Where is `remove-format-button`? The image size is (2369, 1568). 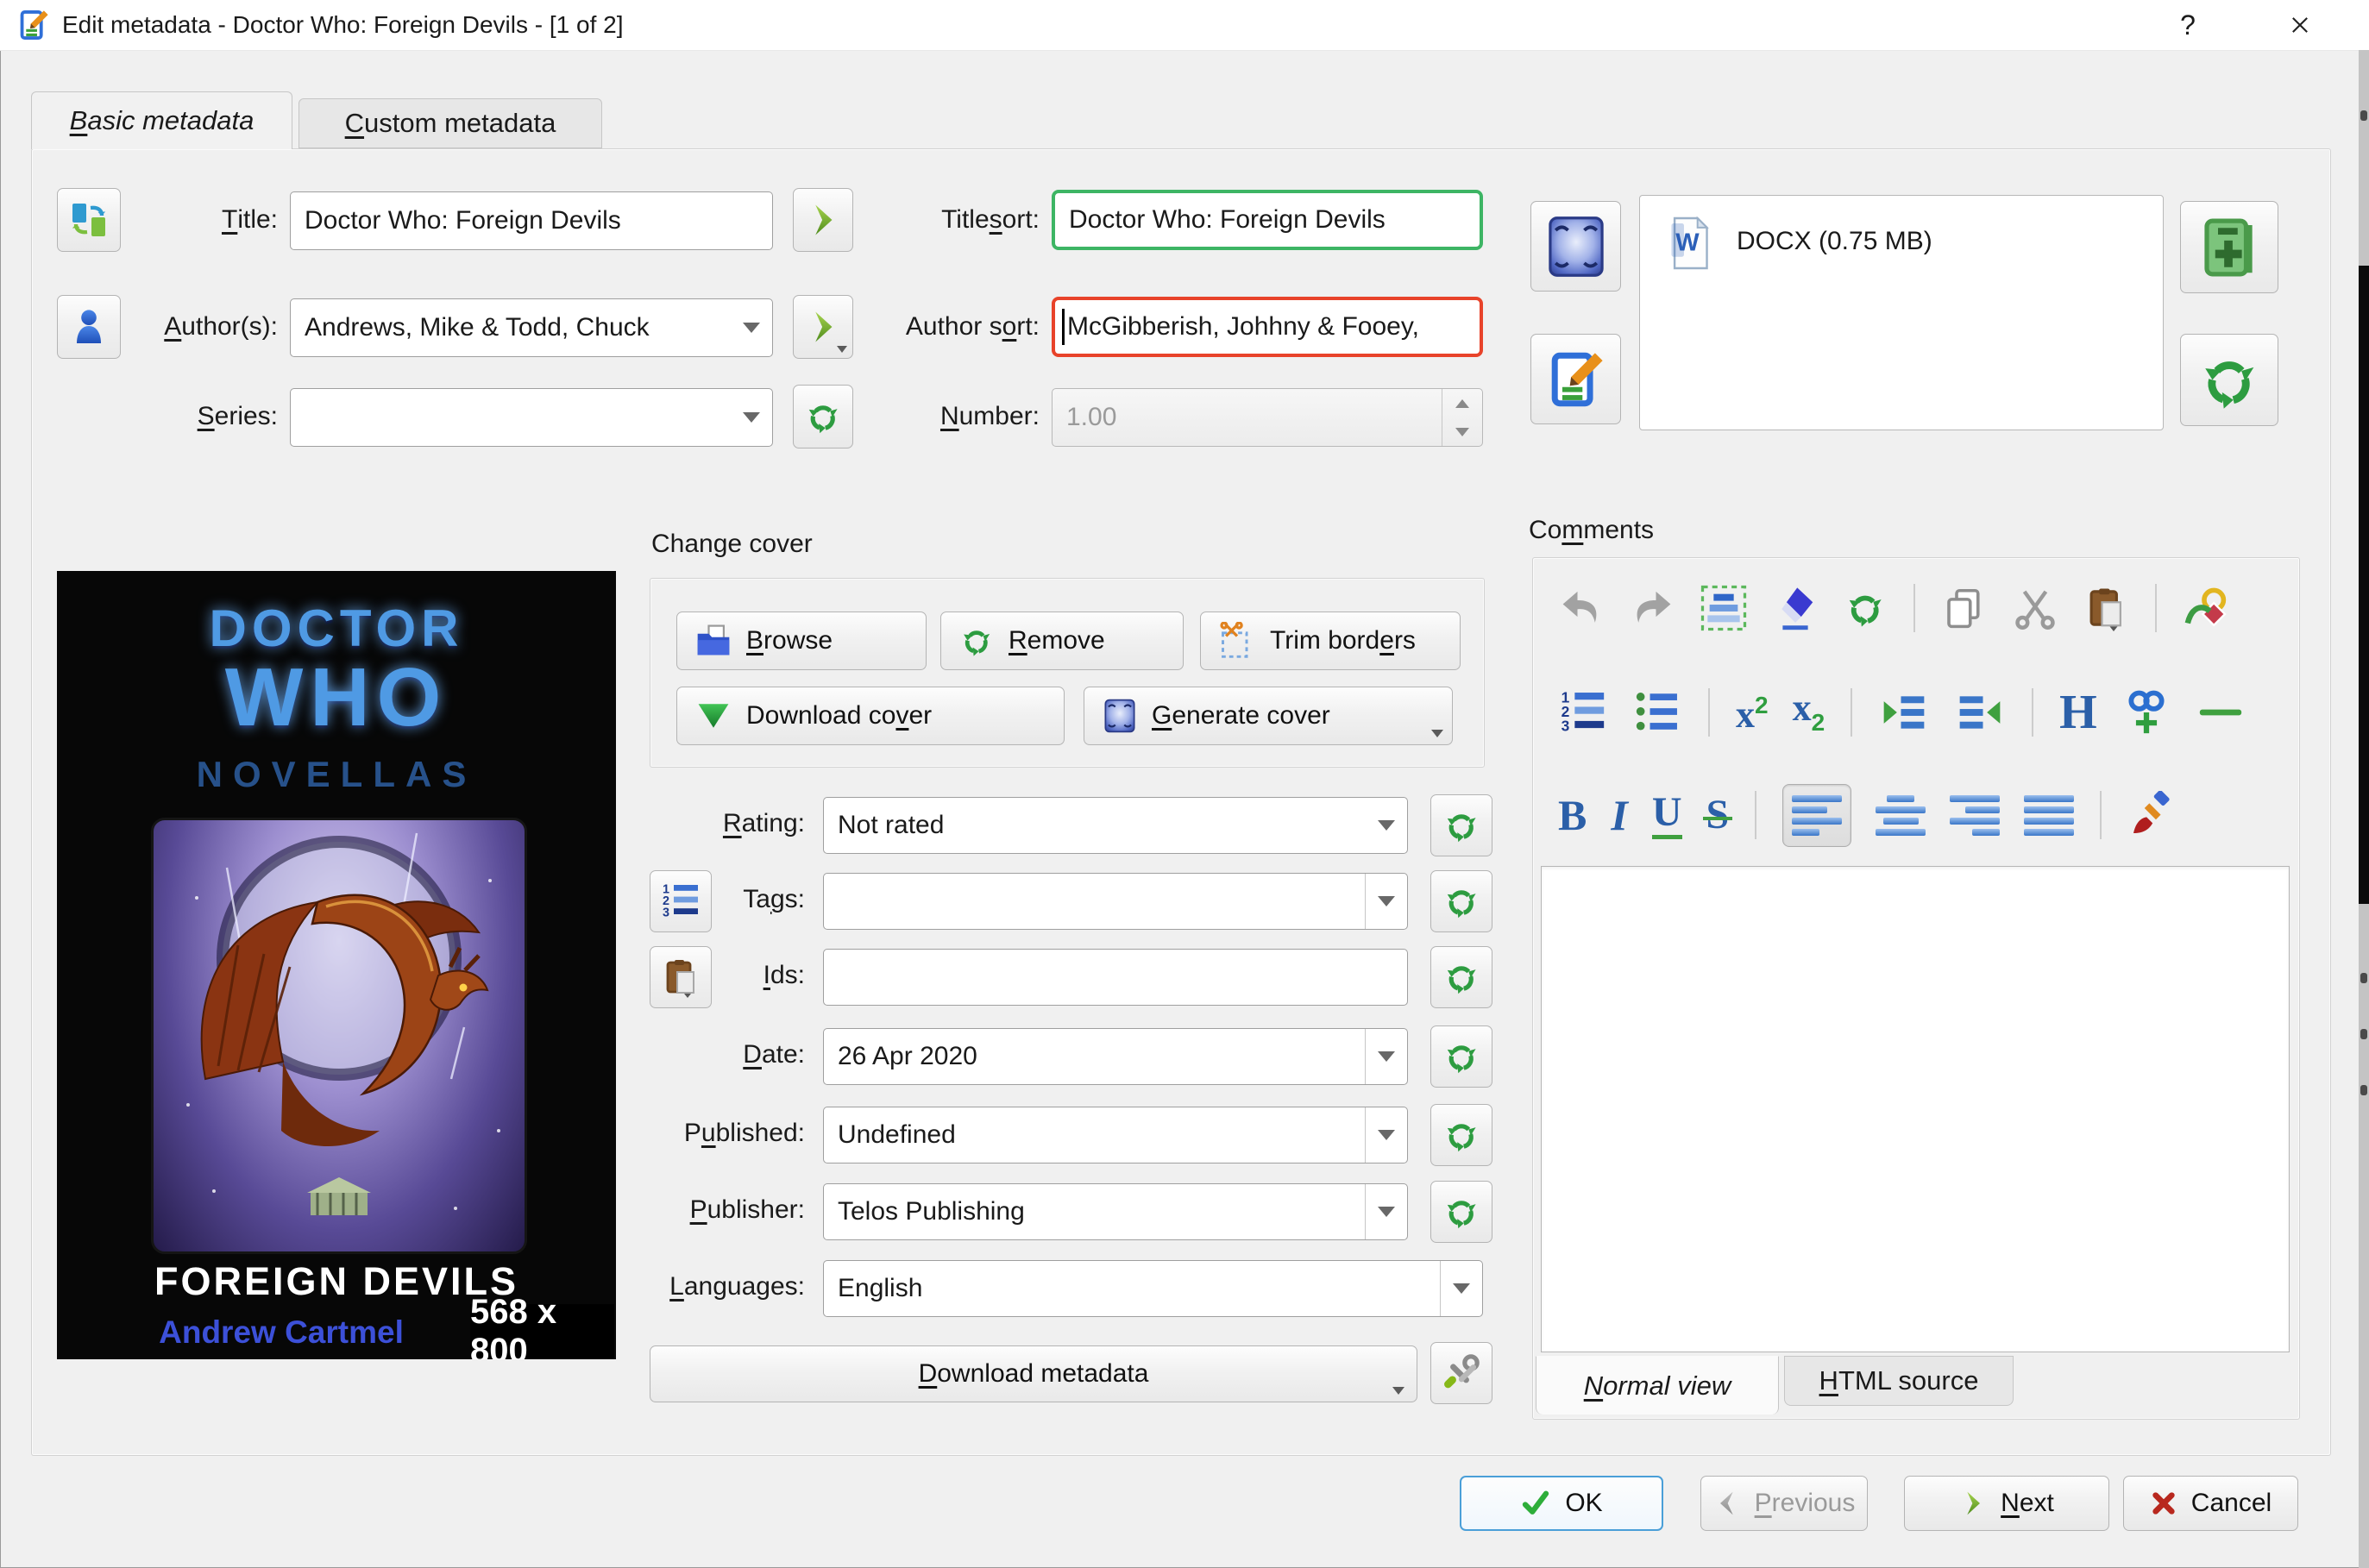 remove-format-button is located at coordinates (2229, 380).